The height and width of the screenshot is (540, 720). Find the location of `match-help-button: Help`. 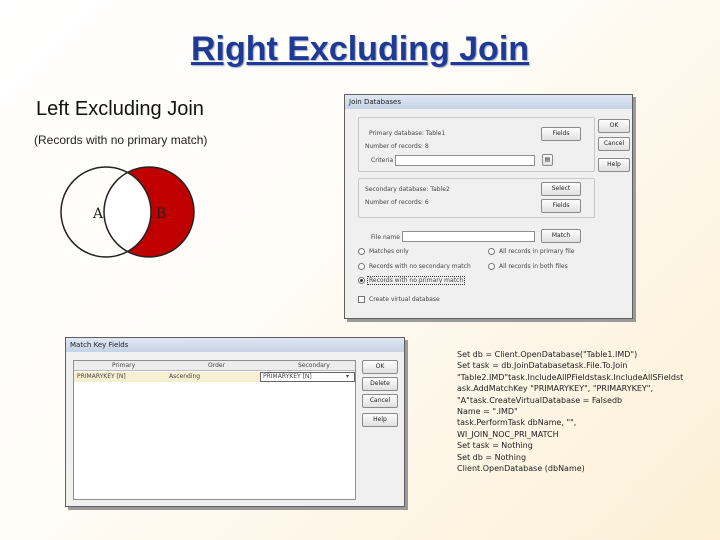

match-help-button: Help is located at coordinates (380, 420).